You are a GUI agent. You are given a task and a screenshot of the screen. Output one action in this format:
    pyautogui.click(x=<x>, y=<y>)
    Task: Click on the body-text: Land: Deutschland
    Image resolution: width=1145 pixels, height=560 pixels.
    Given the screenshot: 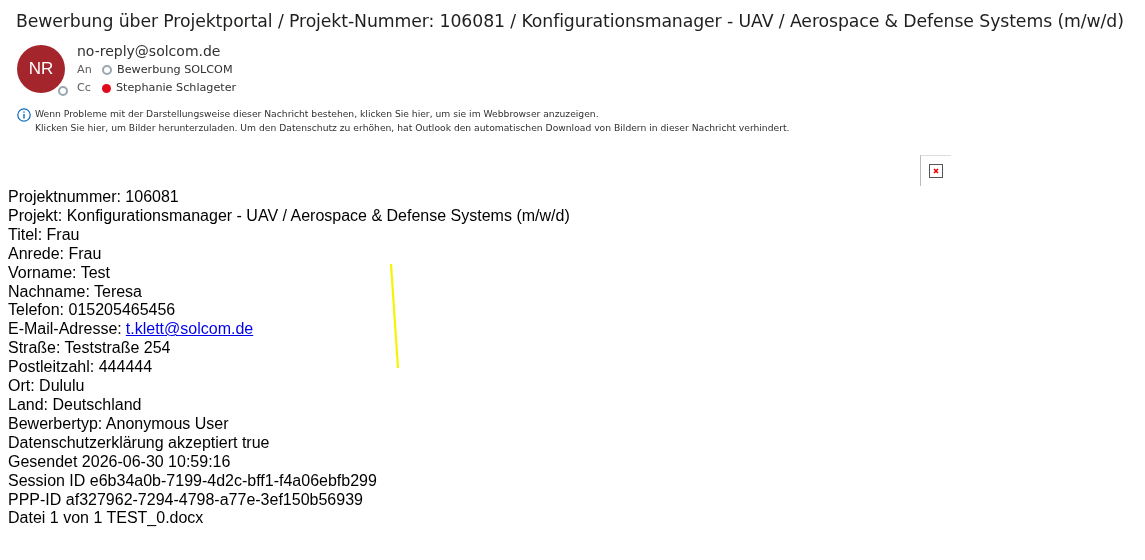 What is the action you would take?
    pyautogui.click(x=75, y=405)
    